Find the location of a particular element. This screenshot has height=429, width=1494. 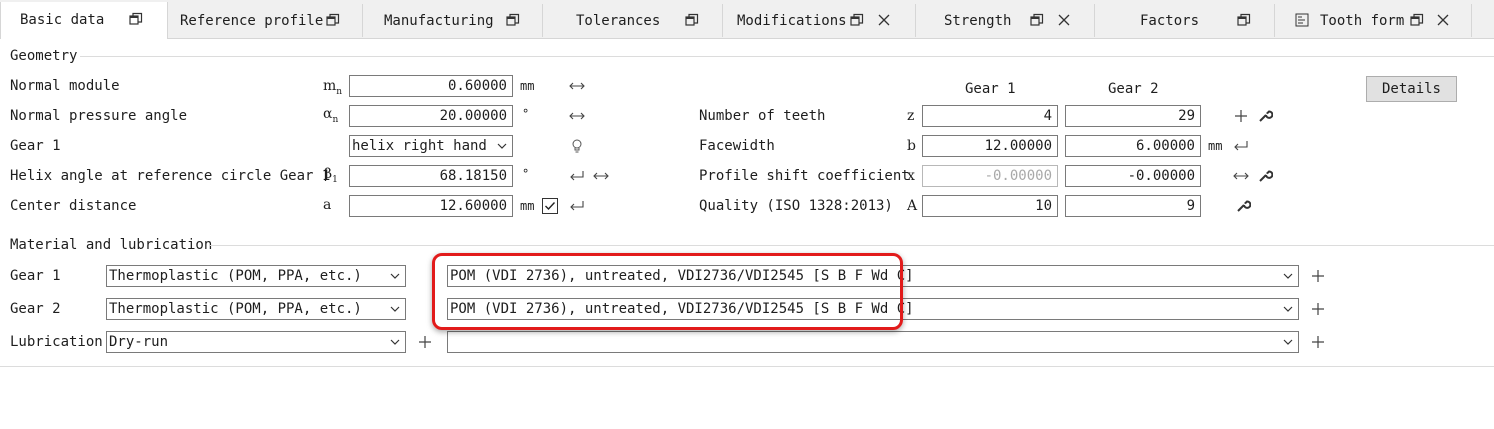

gear1-helix-label: Gear 1 is located at coordinates (35, 146).